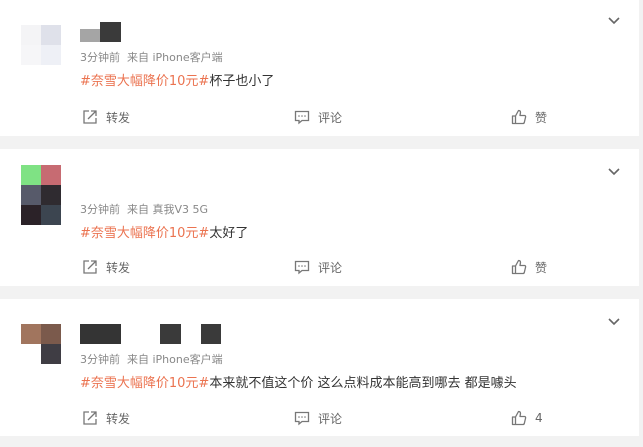  What do you see at coordinates (363, 383) in the screenshot?
I see `post-body: 本来就不值这个价 这么点料成本能高到哪去 都是噱头` at bounding box center [363, 383].